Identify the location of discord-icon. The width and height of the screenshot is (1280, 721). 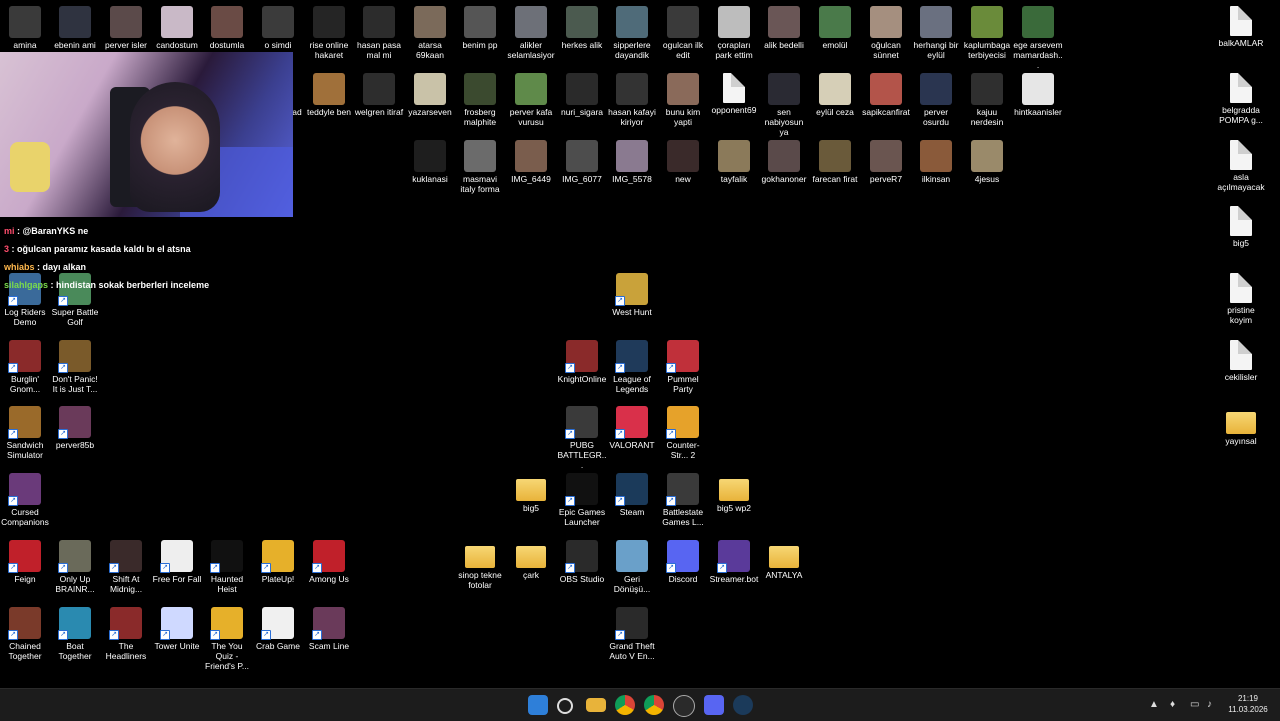
(714, 705).